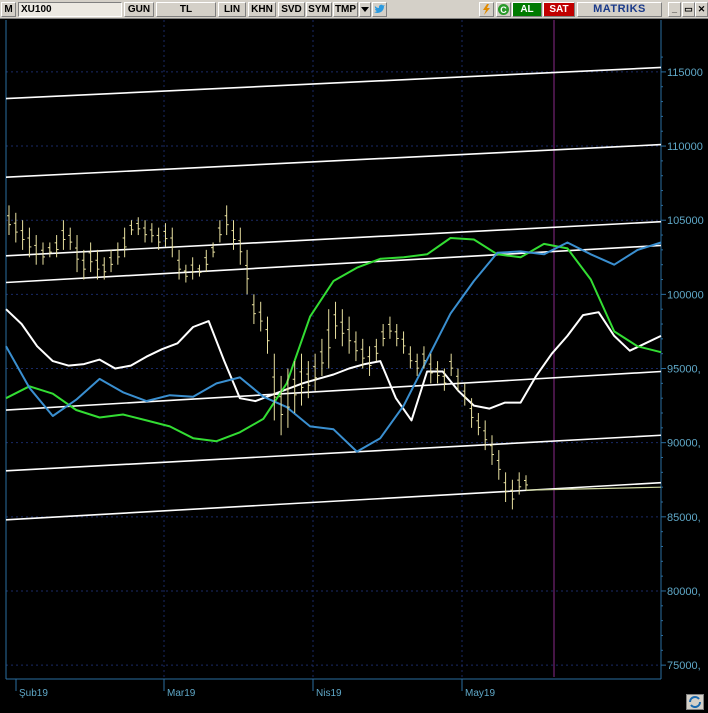 The image size is (708, 713). What do you see at coordinates (329, 693) in the screenshot?
I see `x-tick-label: Nis19` at bounding box center [329, 693].